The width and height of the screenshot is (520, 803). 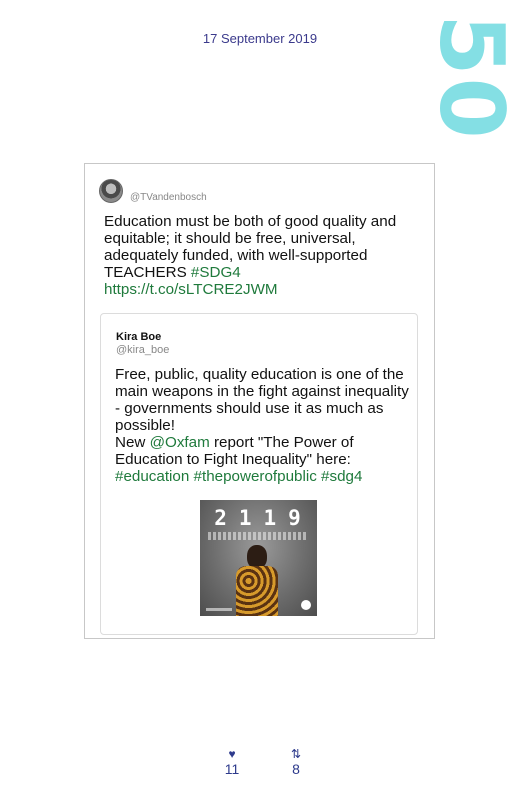 I want to click on quoted-author-handle: @kira_boe, so click(x=142, y=350).